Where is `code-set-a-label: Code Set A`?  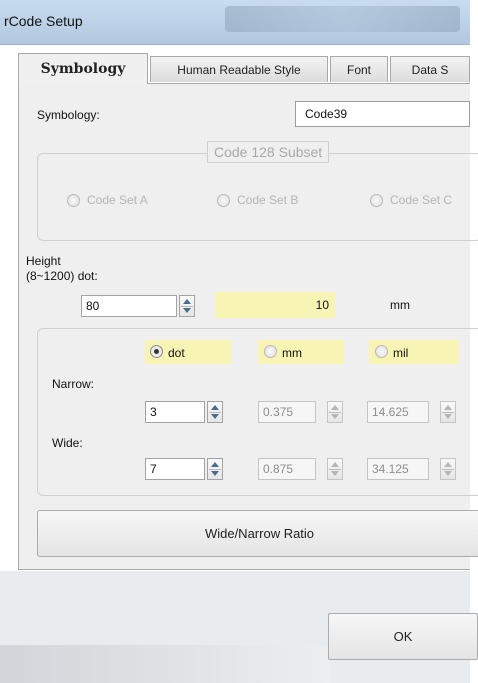
code-set-a-label: Code Set A is located at coordinates (117, 200).